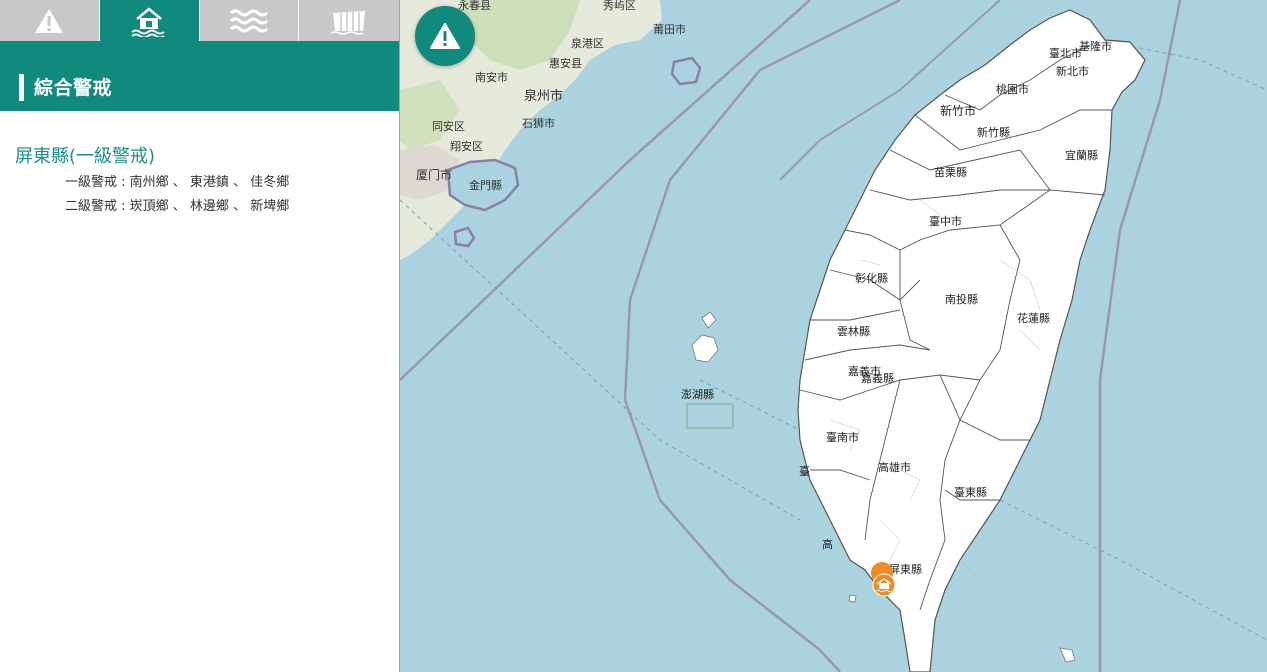 The width and height of the screenshot is (1267, 672). What do you see at coordinates (543, 96) in the screenshot?
I see `place-label: 泉州市` at bounding box center [543, 96].